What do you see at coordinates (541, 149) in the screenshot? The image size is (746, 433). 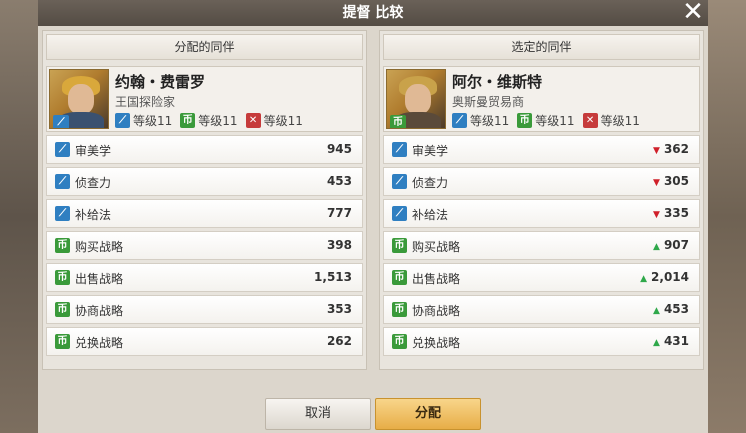 I see `stat-row: ⟋ 审美学 ▼ 362` at bounding box center [541, 149].